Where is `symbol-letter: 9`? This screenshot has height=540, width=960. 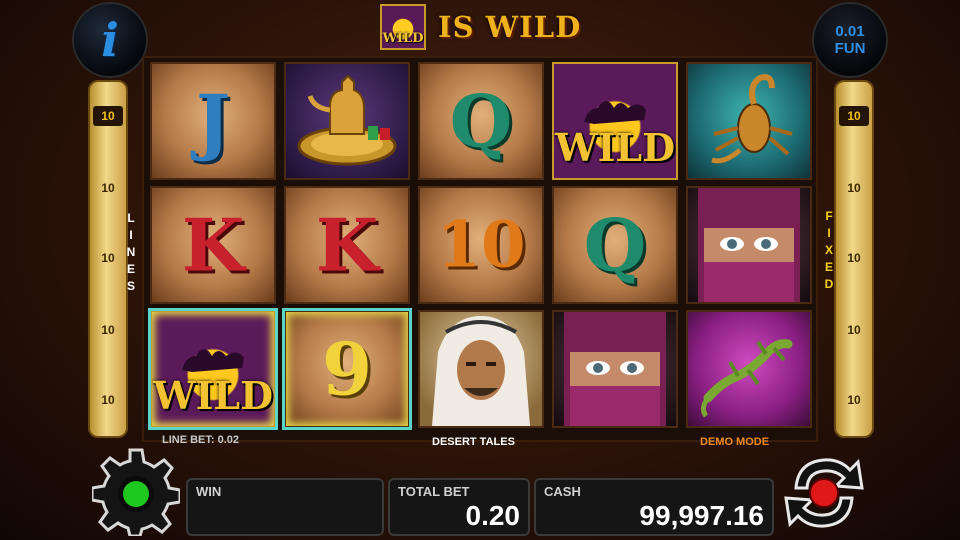 symbol-letter: 9 is located at coordinates (347, 369).